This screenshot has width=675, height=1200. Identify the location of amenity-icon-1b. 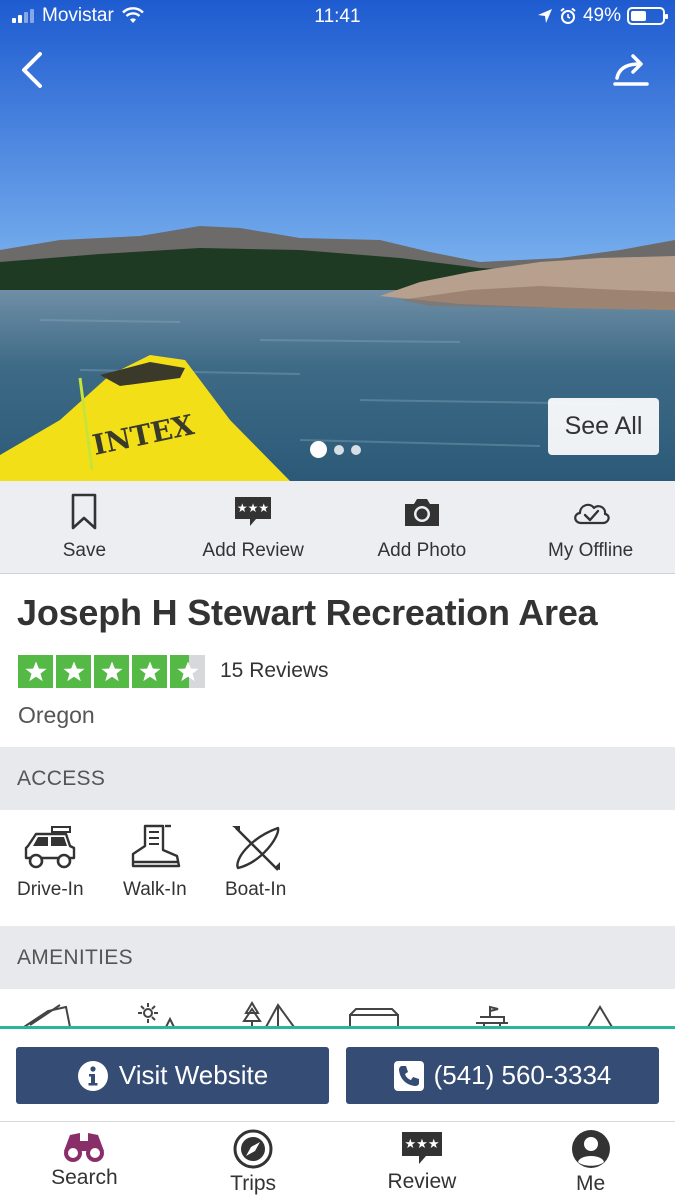
(45, 1015).